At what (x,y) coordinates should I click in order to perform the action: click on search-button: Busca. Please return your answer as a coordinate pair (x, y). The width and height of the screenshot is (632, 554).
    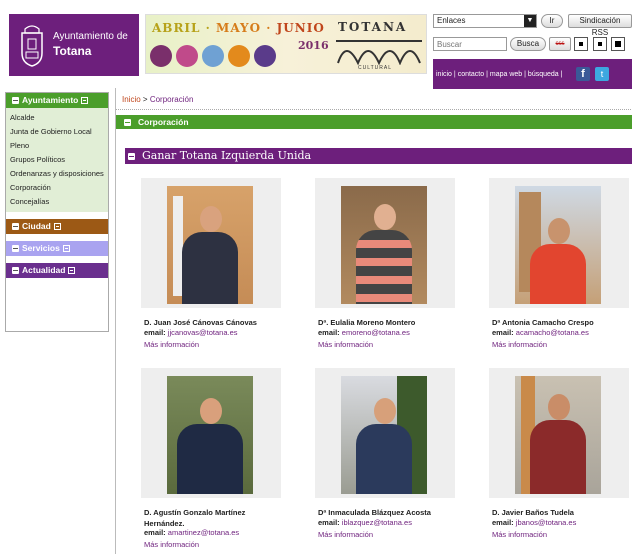
    Looking at the image, I should click on (528, 44).